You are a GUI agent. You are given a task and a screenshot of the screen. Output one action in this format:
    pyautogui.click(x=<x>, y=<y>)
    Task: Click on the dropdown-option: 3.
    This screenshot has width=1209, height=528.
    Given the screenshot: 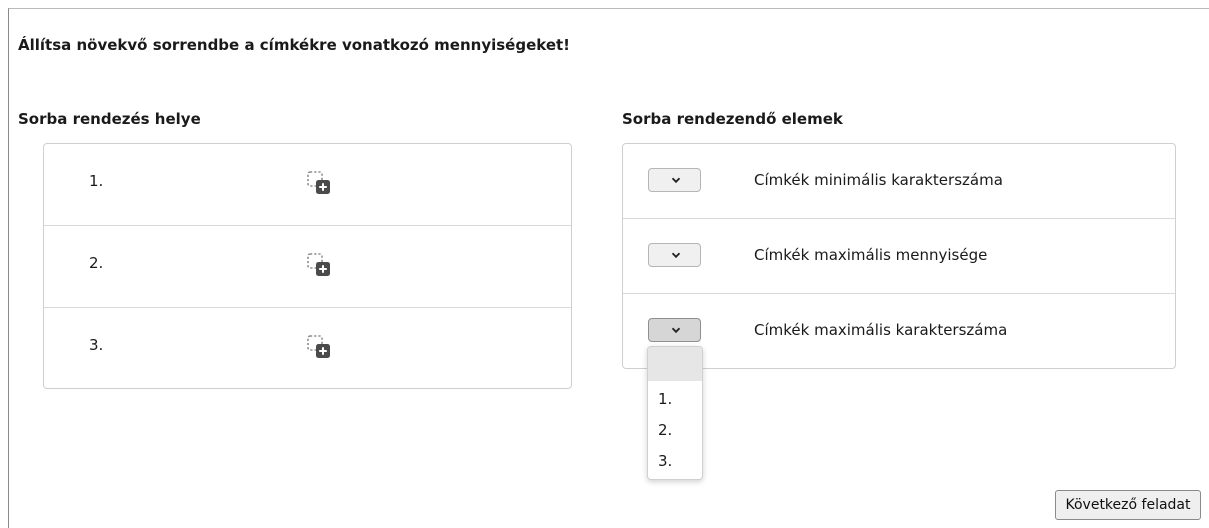 What is the action you would take?
    pyautogui.click(x=675, y=461)
    